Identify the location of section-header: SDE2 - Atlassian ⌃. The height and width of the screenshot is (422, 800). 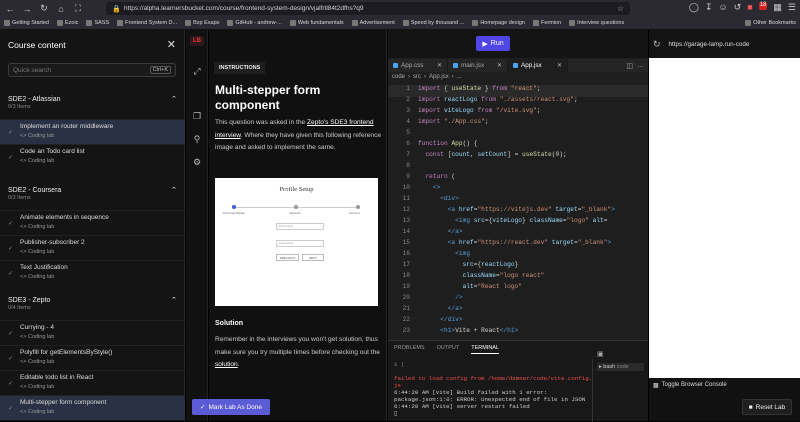
(92, 99).